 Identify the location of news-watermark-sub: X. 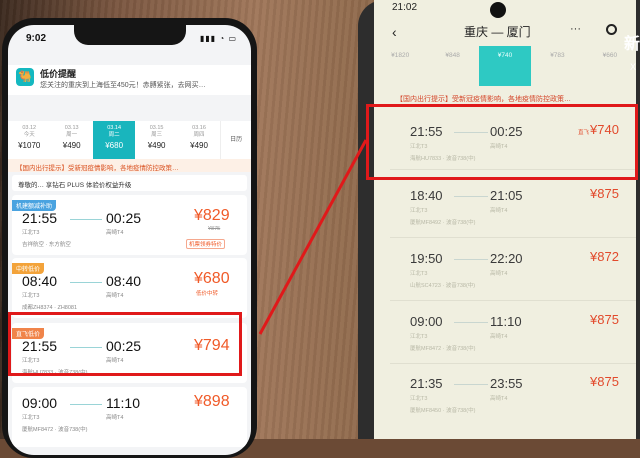
(633, 67).